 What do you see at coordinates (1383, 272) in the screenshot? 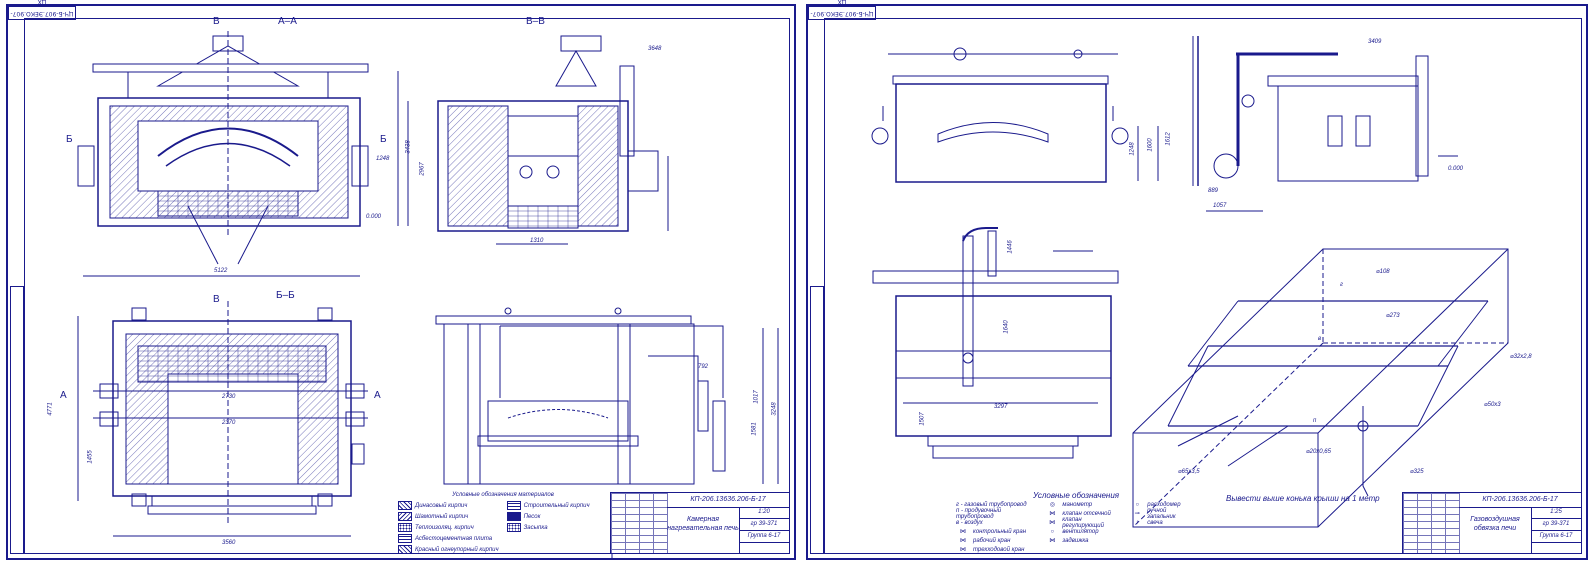
I see `pipe-mark-108: ⌀108` at bounding box center [1383, 272].